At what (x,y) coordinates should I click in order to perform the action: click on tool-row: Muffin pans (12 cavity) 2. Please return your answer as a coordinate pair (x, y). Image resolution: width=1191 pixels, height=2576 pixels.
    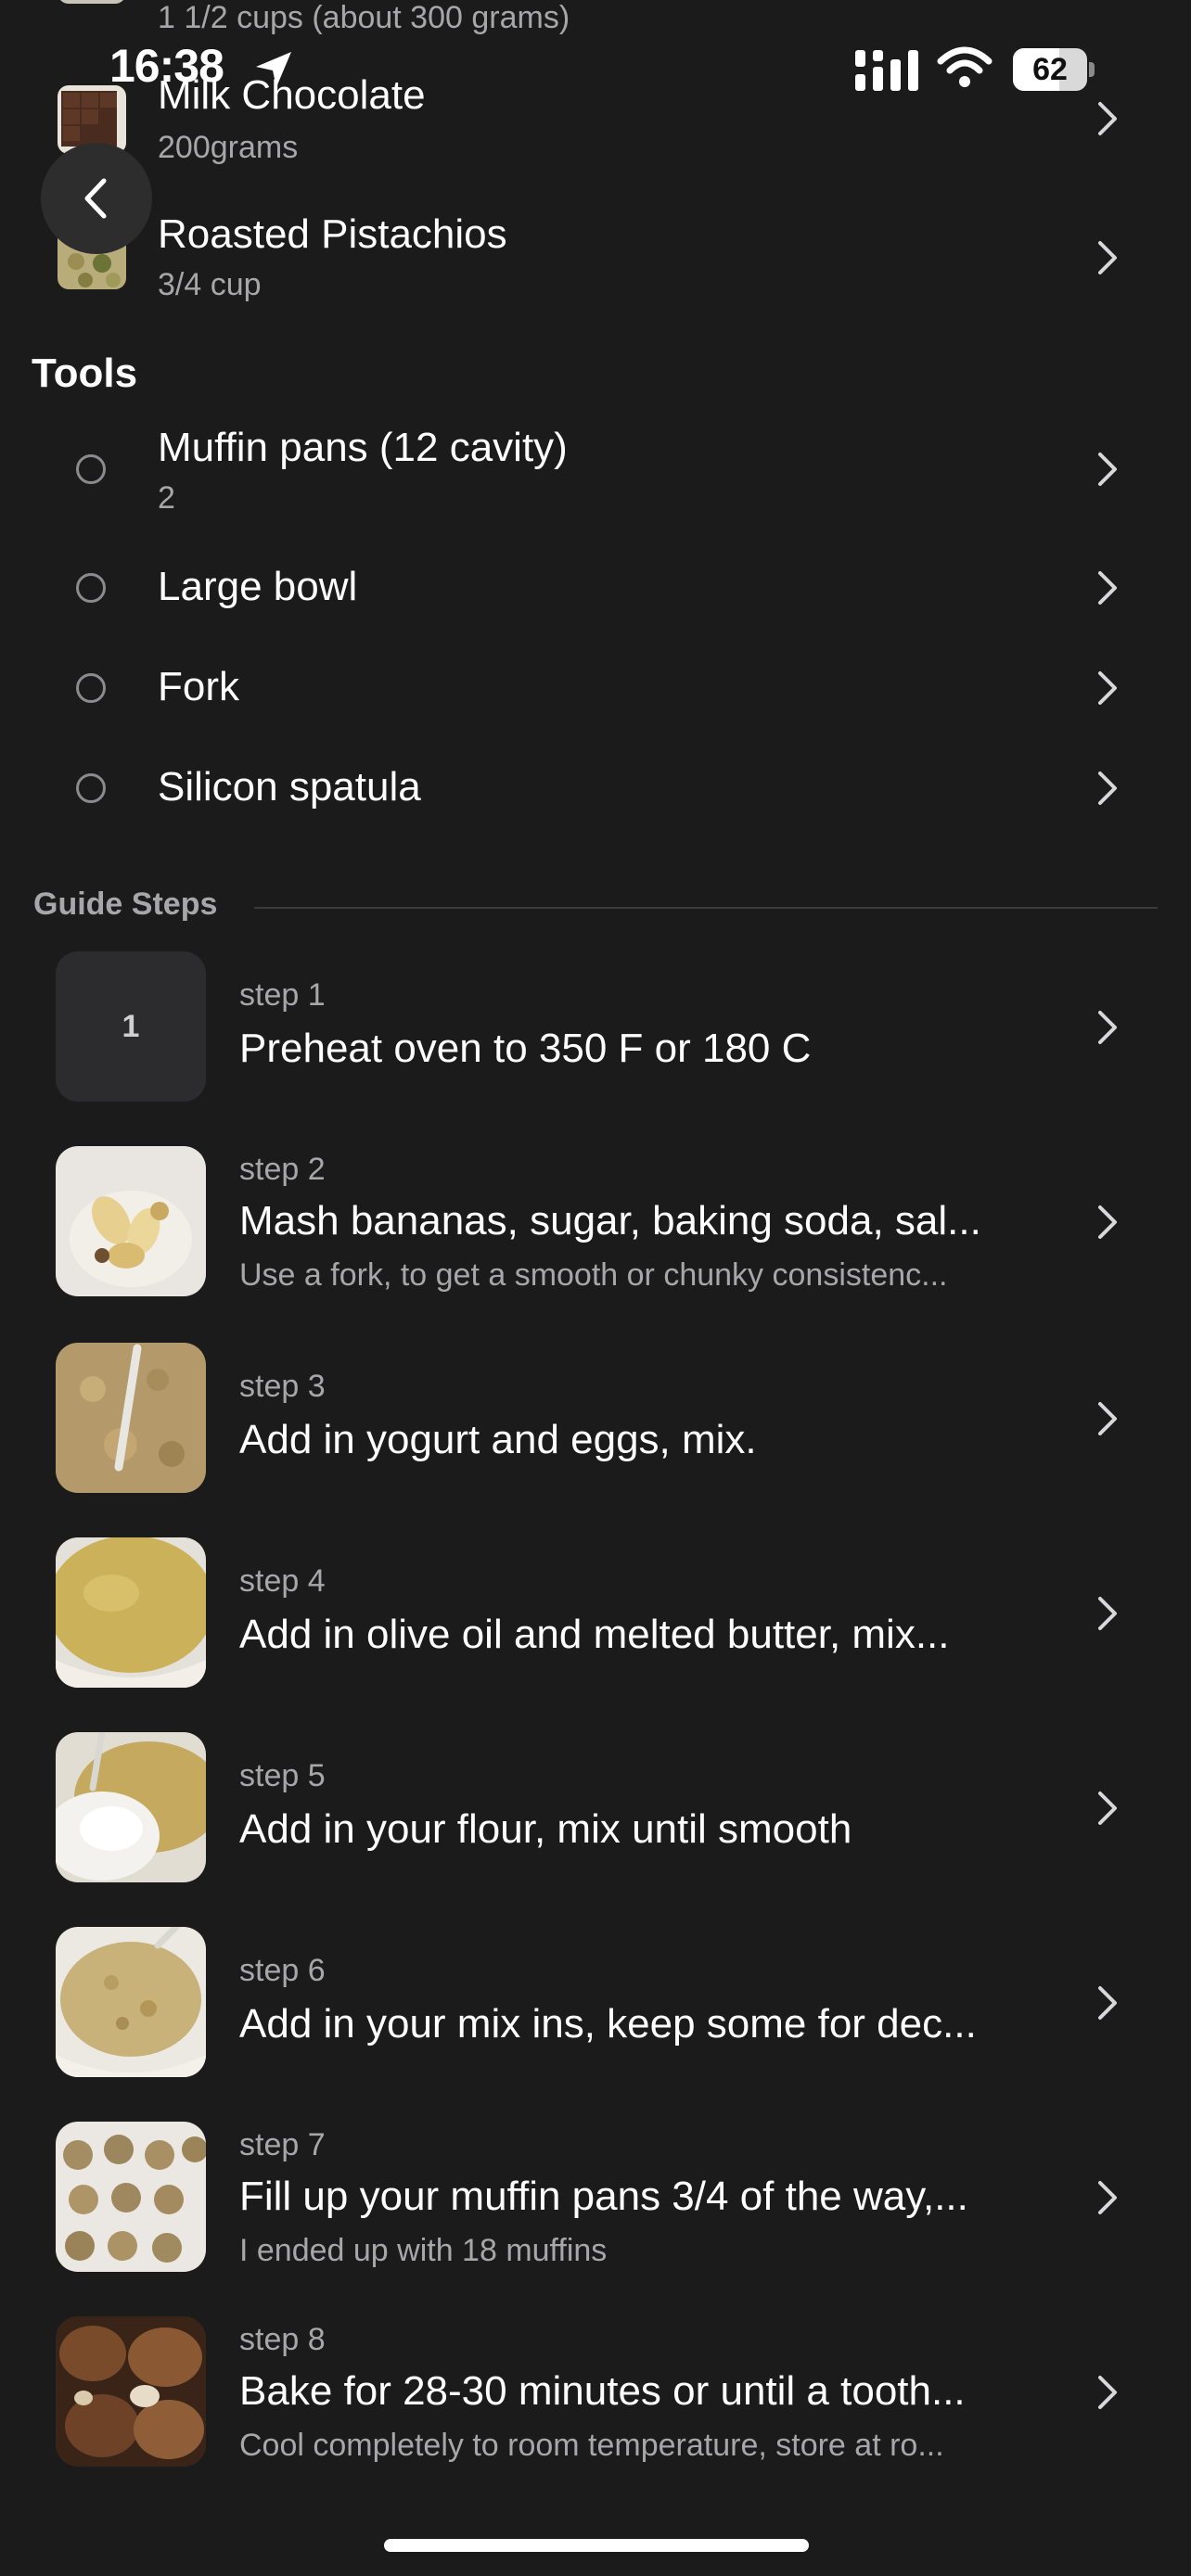
    Looking at the image, I should click on (603, 474).